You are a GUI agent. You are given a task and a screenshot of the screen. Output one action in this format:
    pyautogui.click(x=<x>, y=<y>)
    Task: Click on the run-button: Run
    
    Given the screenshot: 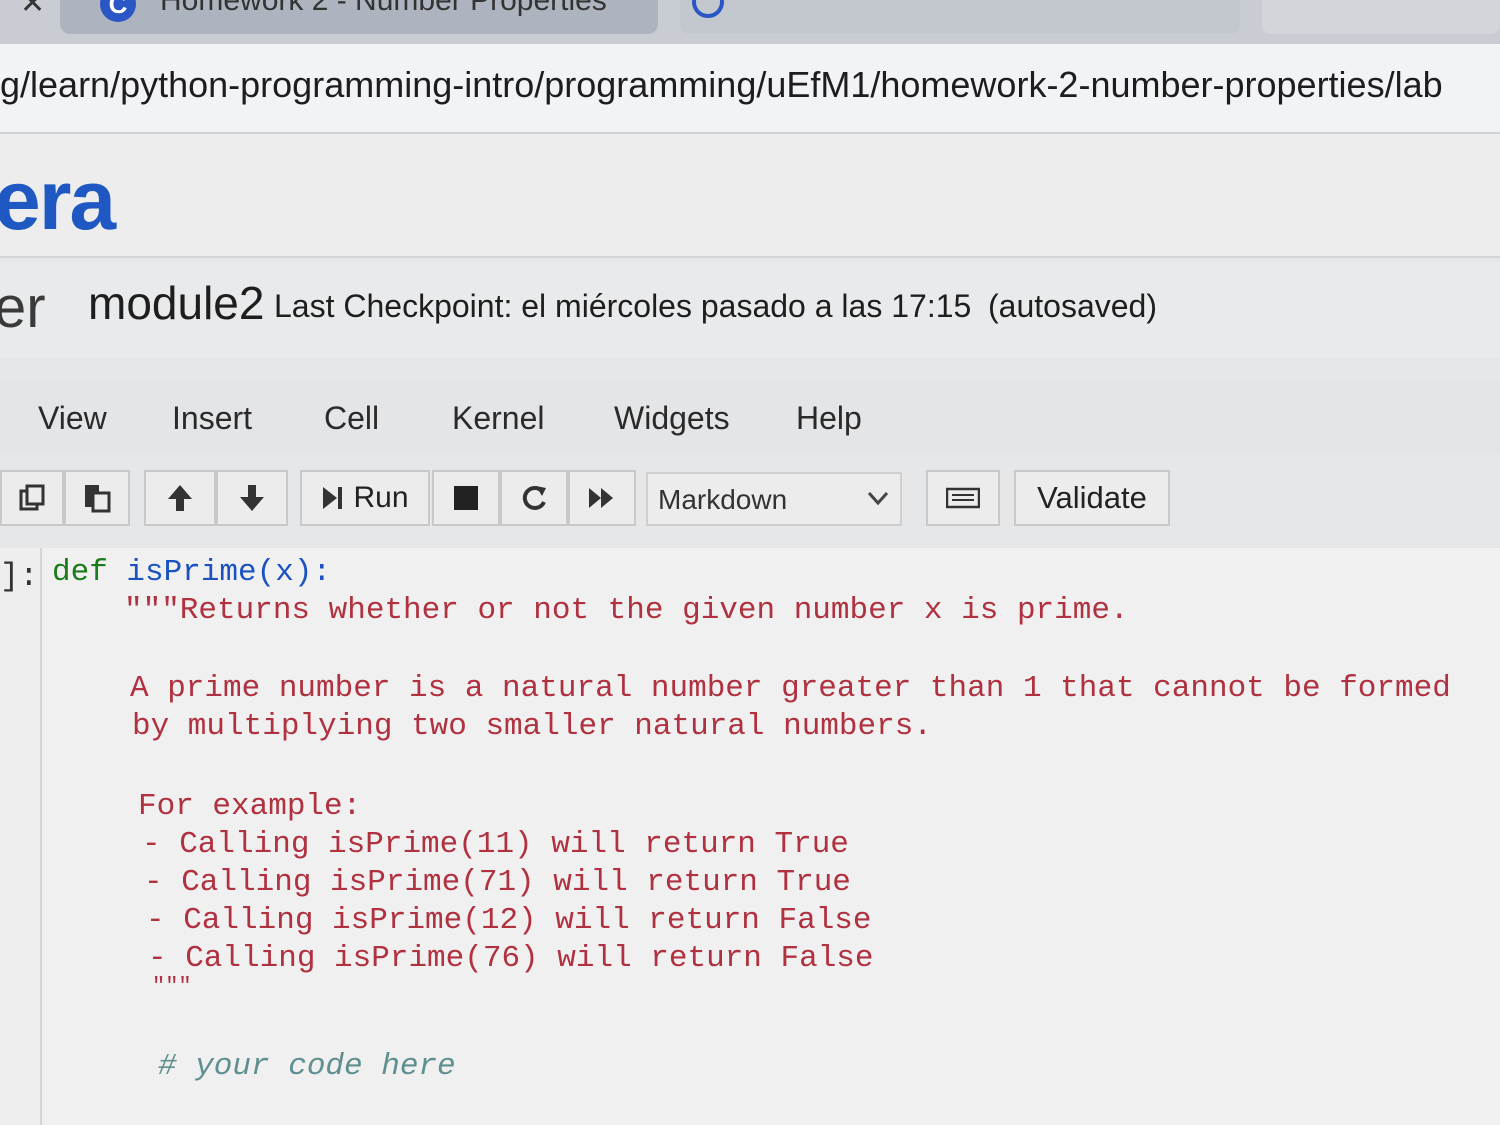 What is the action you would take?
    pyautogui.click(x=365, y=498)
    